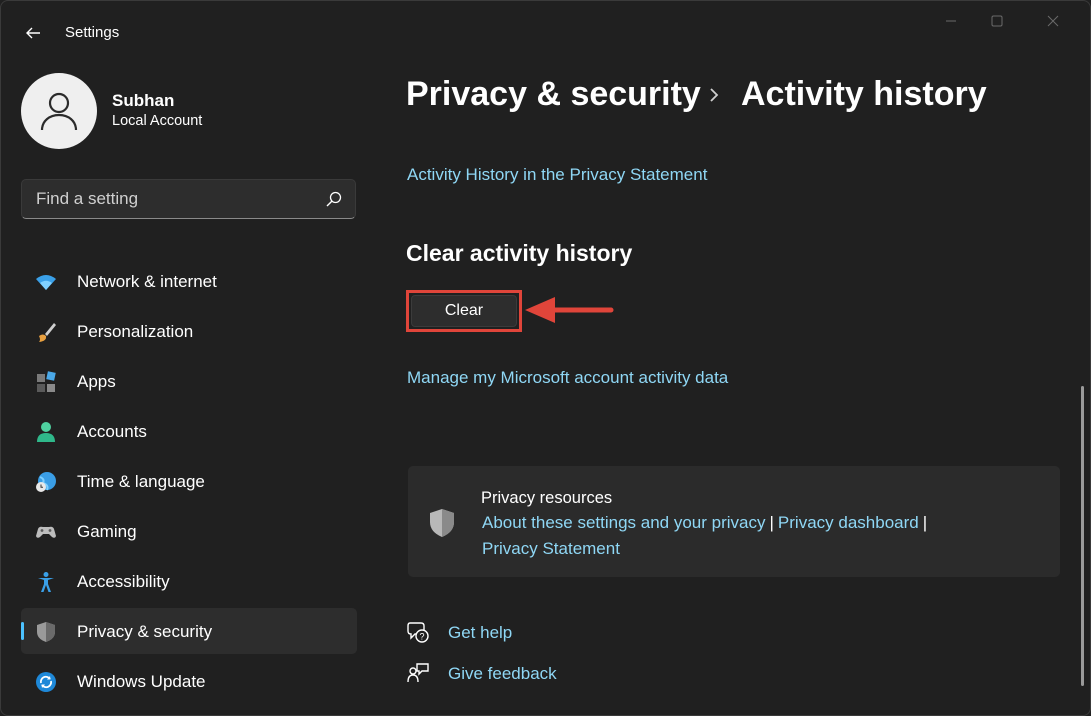 This screenshot has height=716, width=1091. I want to click on user-icon, so click(59, 111).